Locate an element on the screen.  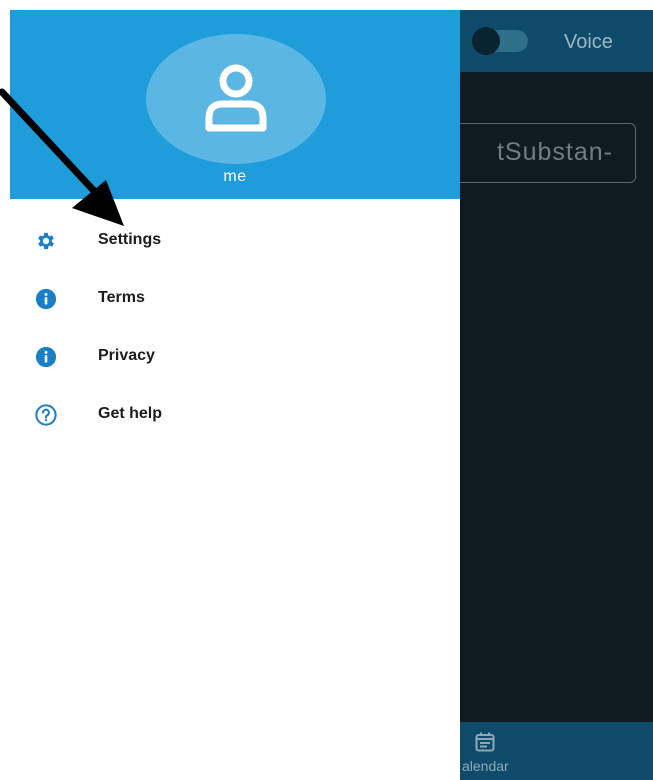
menu-item-privacy: Privacy is located at coordinates (235, 357).